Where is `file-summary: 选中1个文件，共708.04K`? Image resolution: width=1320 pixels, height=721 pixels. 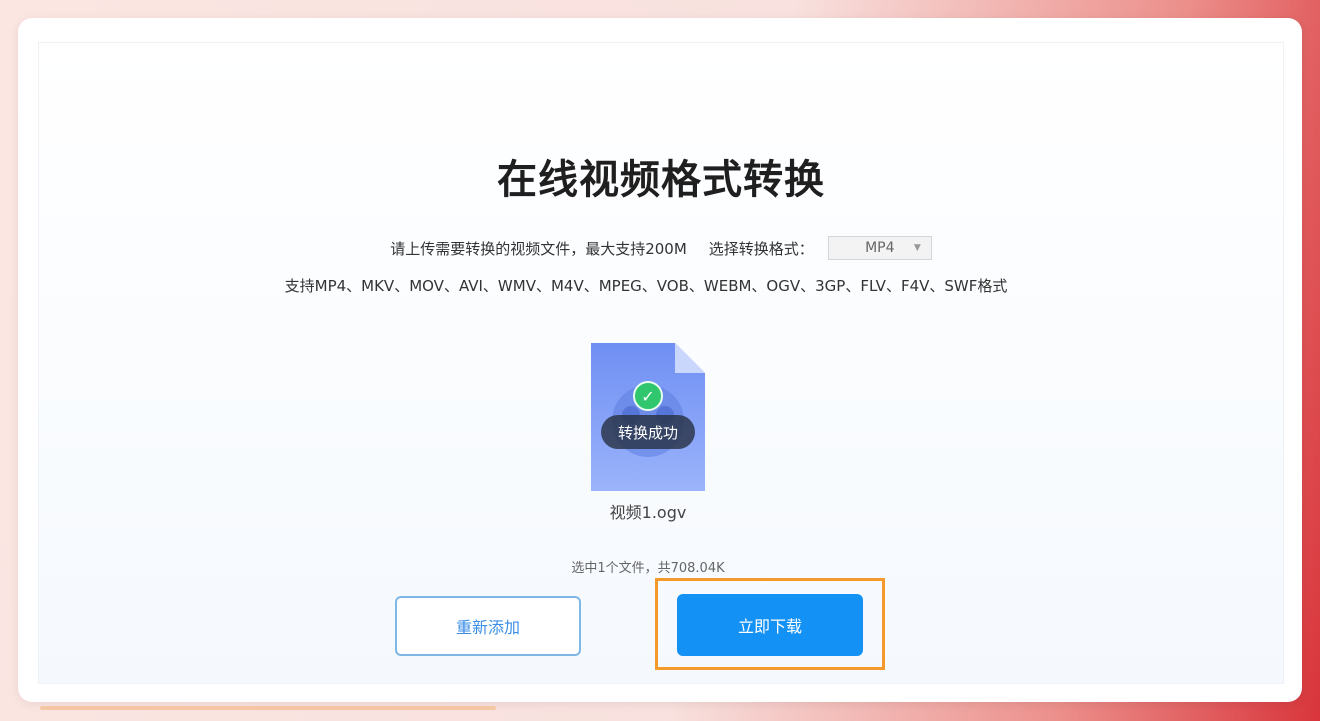
file-summary: 选中1个文件，共708.04K is located at coordinates (648, 568).